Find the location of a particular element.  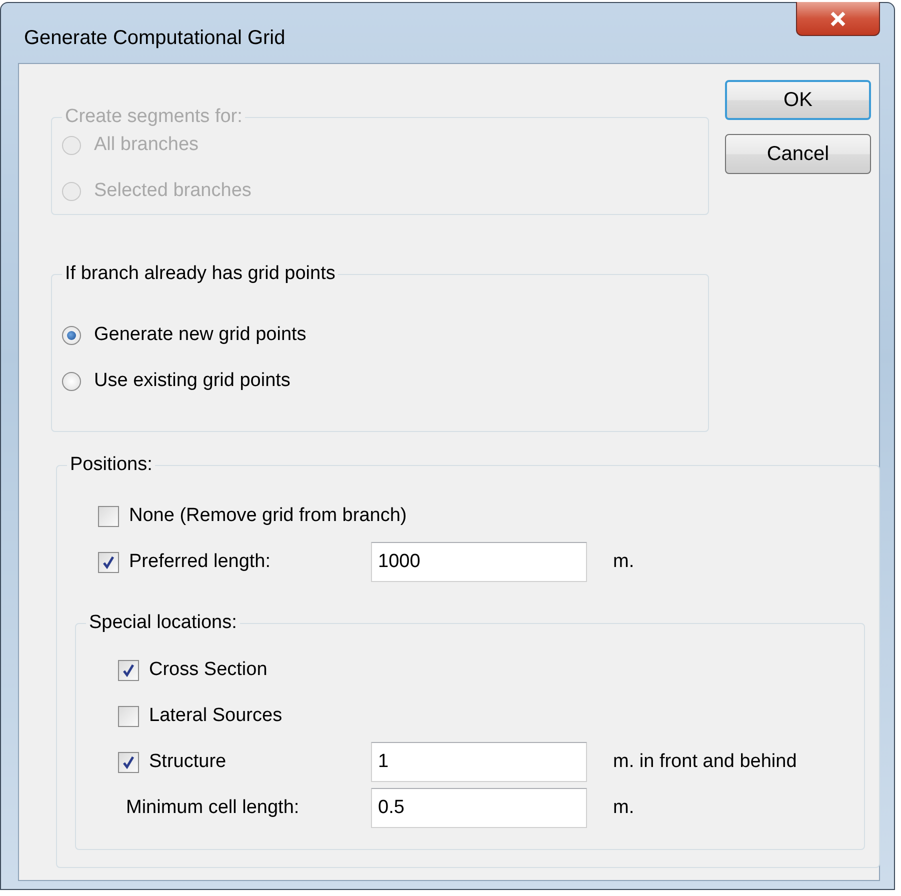

window-title: Generate Computational Grid is located at coordinates (155, 38).